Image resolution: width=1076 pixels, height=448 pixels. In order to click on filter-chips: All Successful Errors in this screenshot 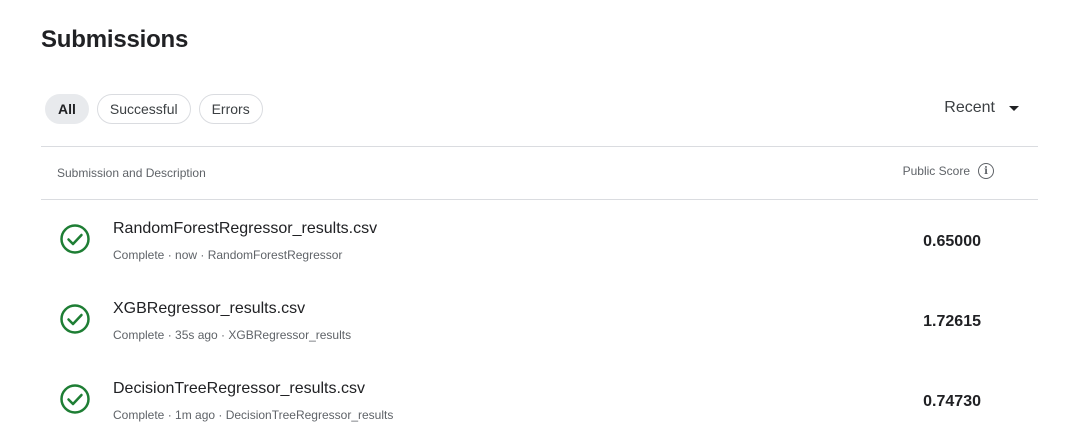, I will do `click(154, 109)`.